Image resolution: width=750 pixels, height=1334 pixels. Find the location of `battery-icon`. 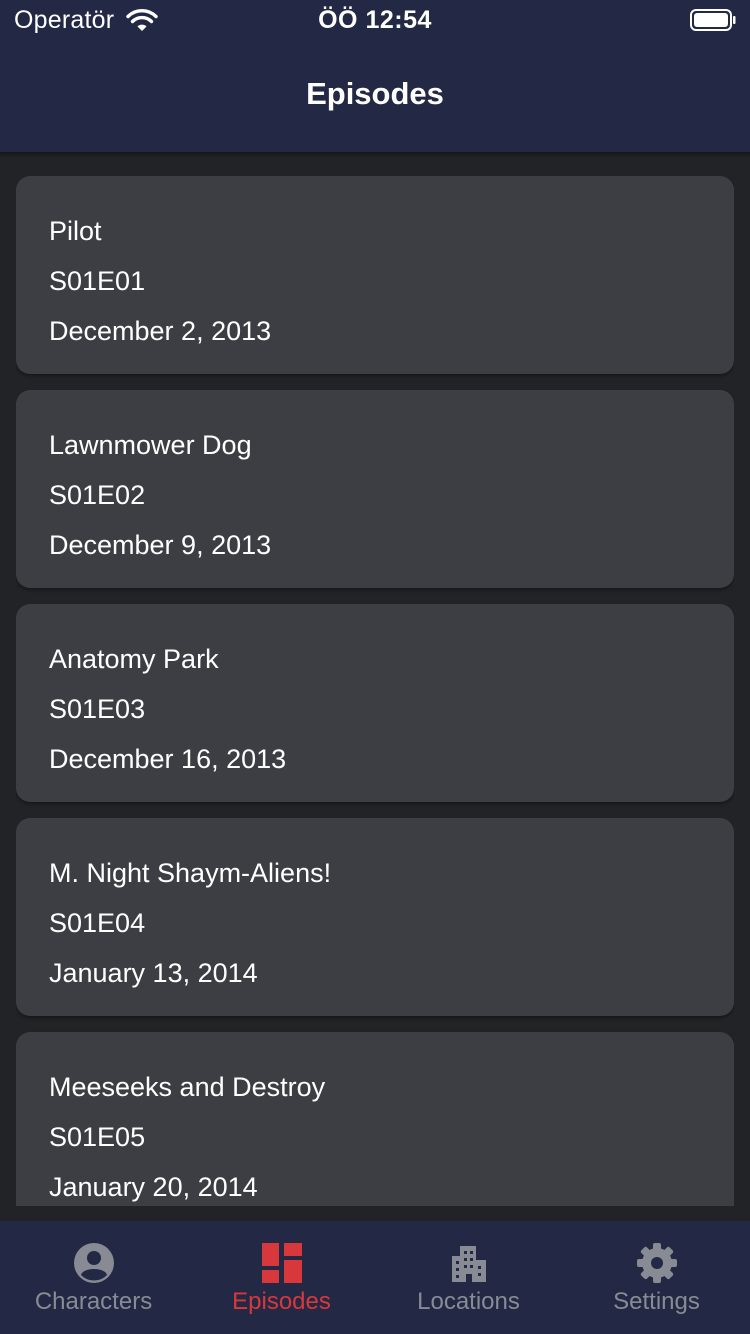

battery-icon is located at coordinates (713, 20).